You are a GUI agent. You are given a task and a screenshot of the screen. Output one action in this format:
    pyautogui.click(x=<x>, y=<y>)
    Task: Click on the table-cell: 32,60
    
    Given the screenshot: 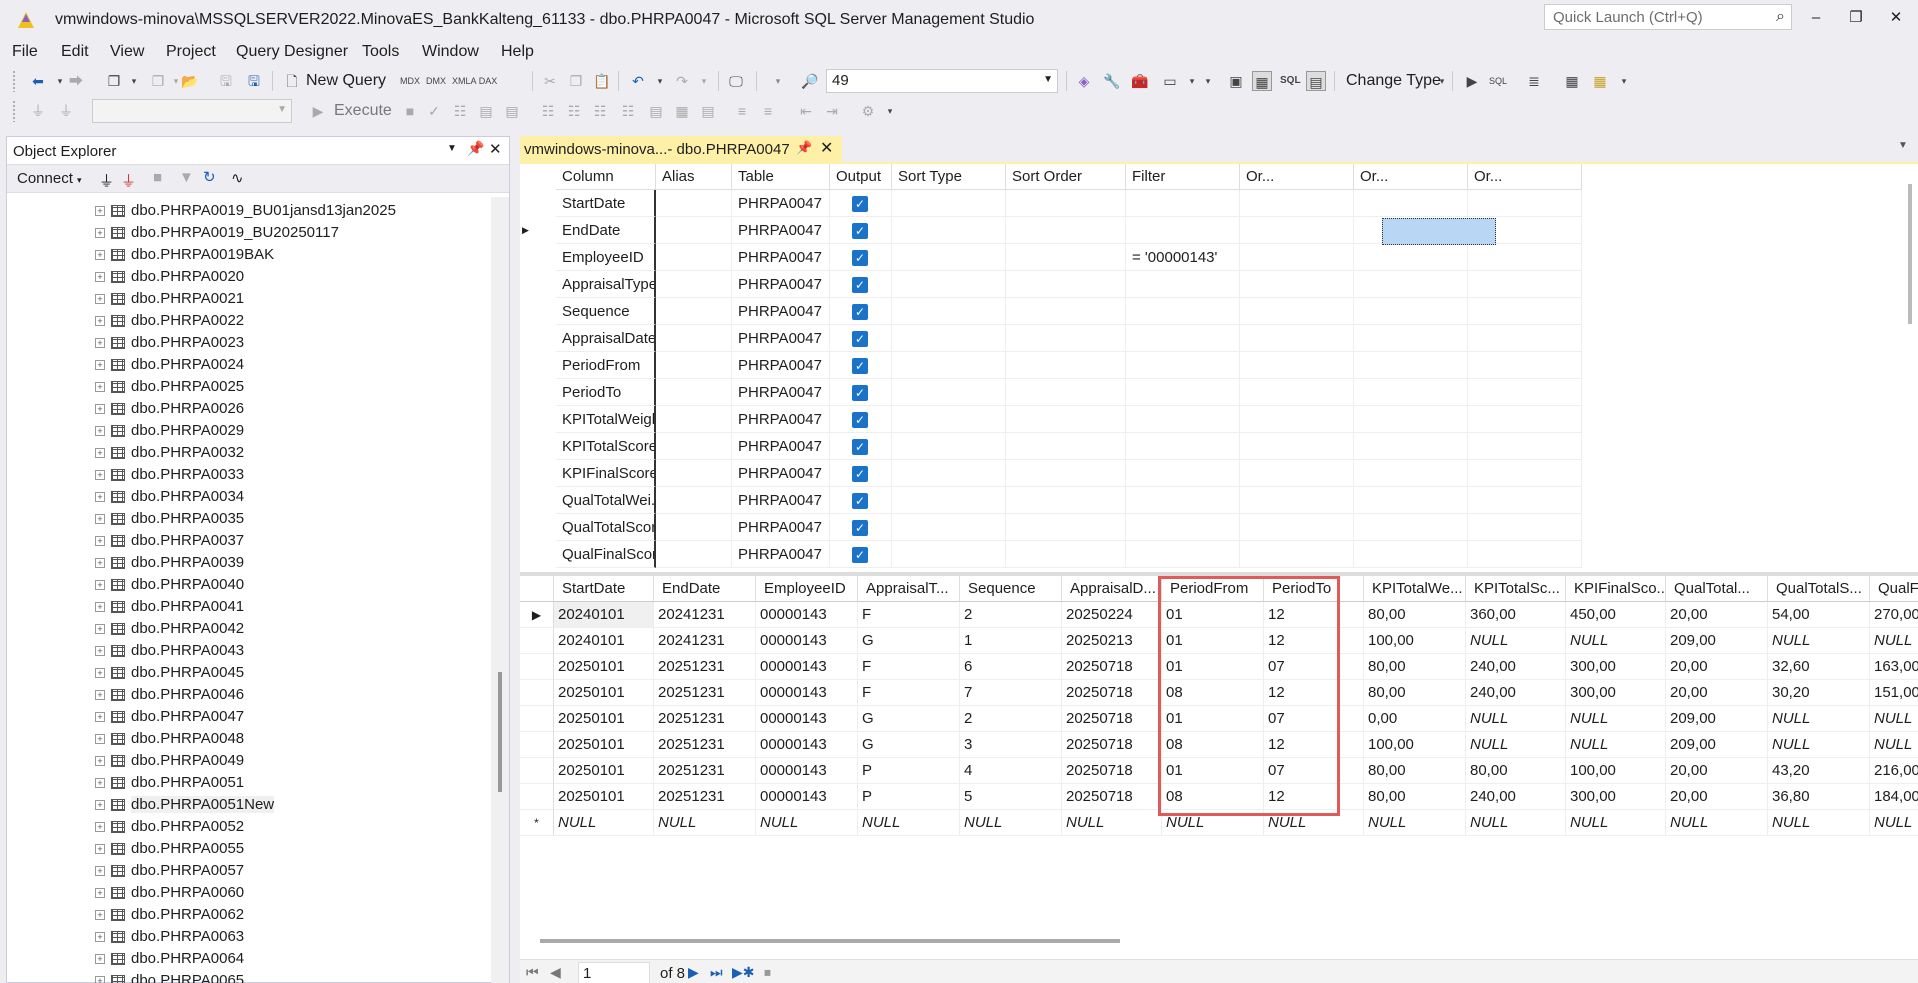 What is the action you would take?
    pyautogui.click(x=1819, y=667)
    